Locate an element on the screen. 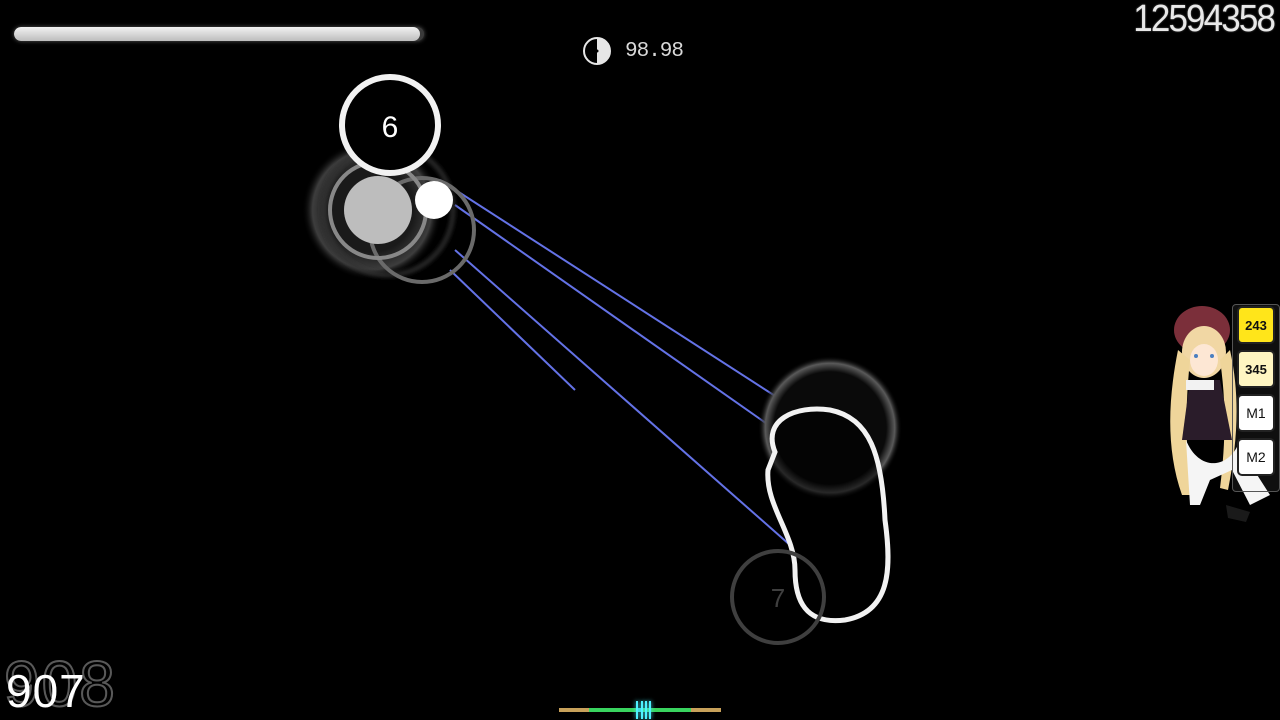 This screenshot has height=720, width=1280. slider-body is located at coordinates (828, 515).